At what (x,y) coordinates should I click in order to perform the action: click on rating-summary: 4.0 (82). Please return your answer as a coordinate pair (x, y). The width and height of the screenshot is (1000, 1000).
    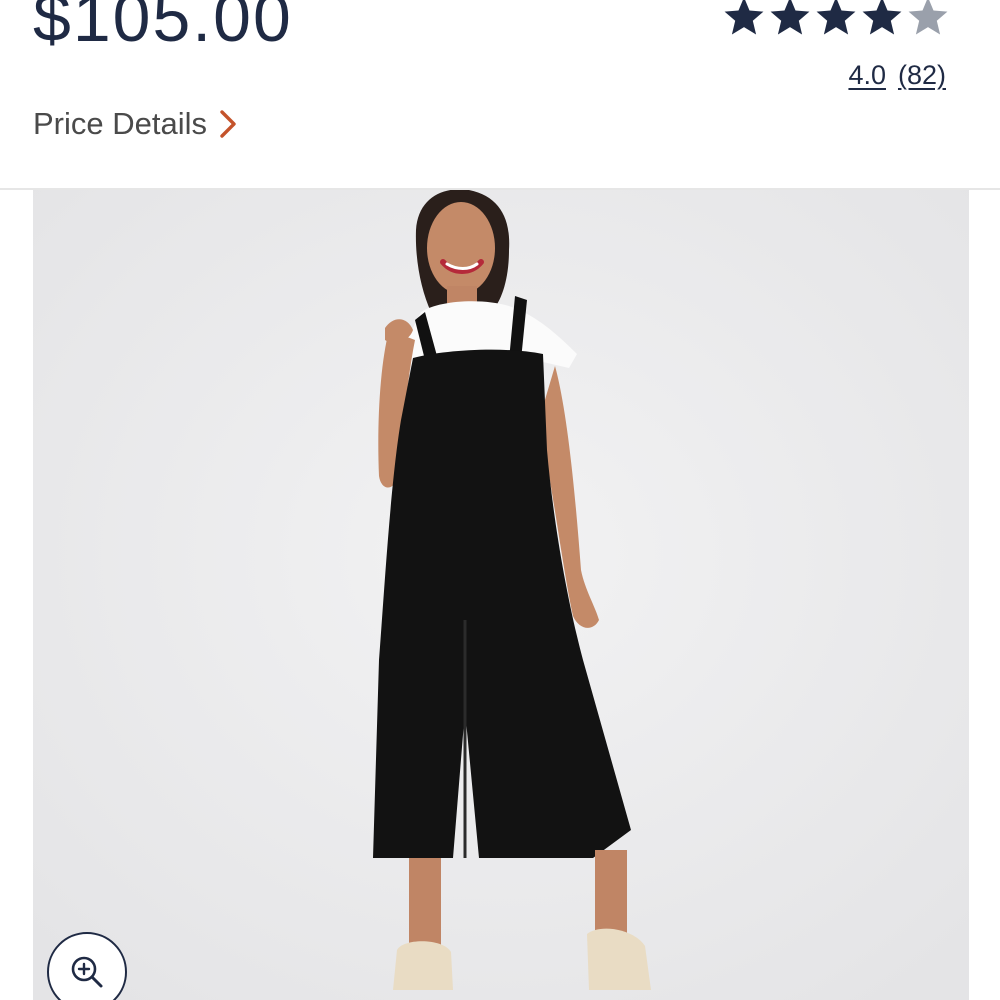
    Looking at the image, I should click on (897, 75).